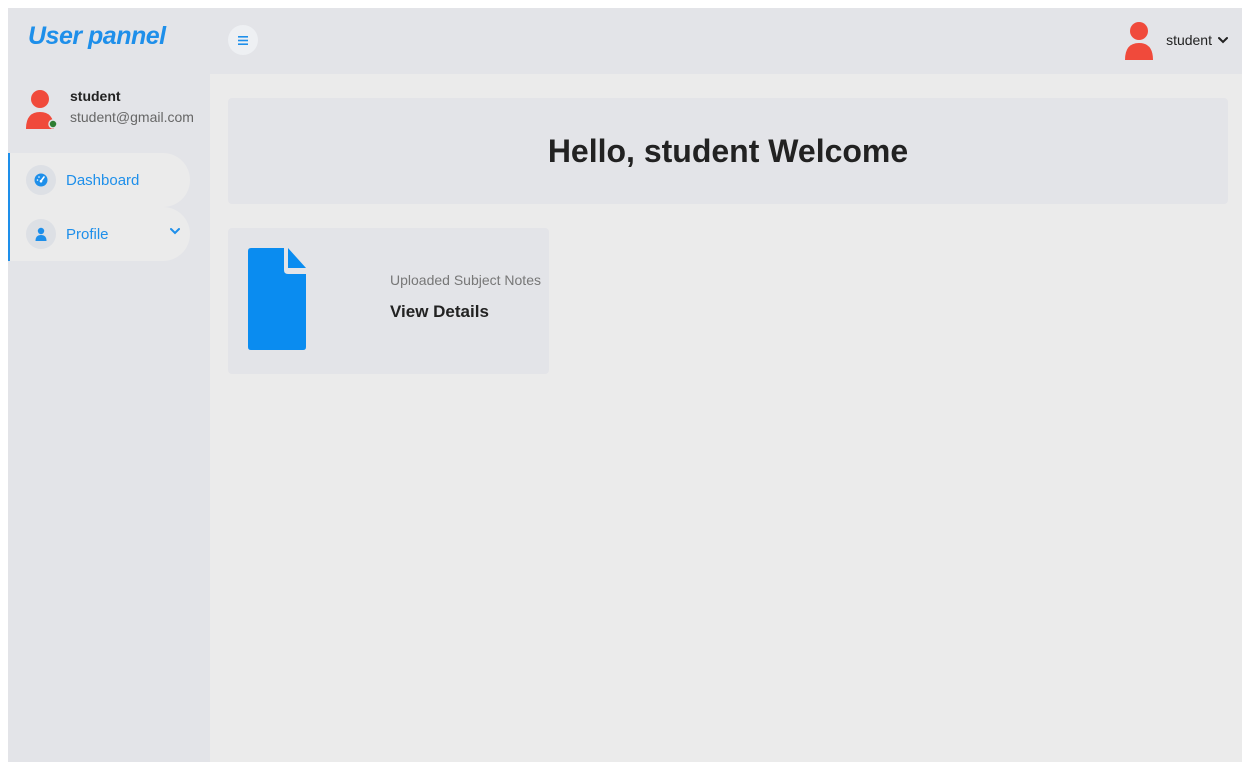  I want to click on top-header: student, so click(726, 41).